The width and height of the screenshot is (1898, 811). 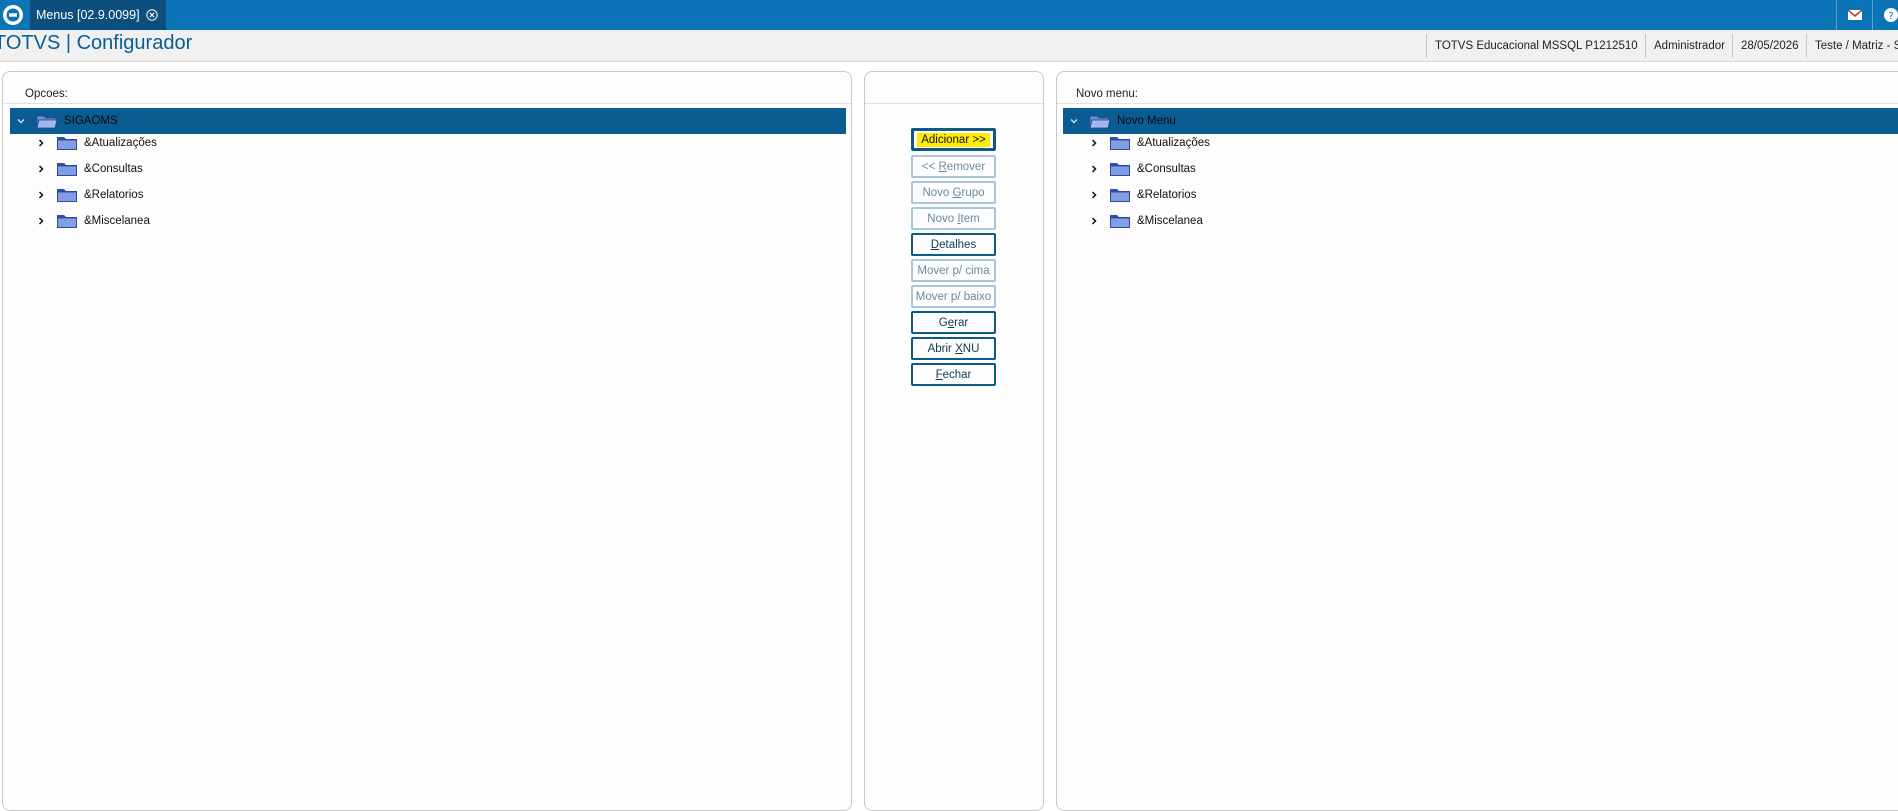 What do you see at coordinates (88, 15) in the screenshot?
I see `tab-title: Menus [02.9.0099]` at bounding box center [88, 15].